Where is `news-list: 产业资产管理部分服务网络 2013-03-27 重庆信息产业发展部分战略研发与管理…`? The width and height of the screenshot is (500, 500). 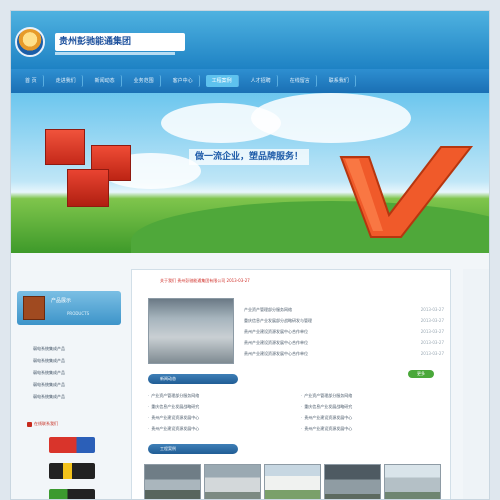
news-list: 产业资产管理部分服务网络 2013-03-27 重庆信息产业发展部分战略研发与管理… is located at coordinates (344, 331).